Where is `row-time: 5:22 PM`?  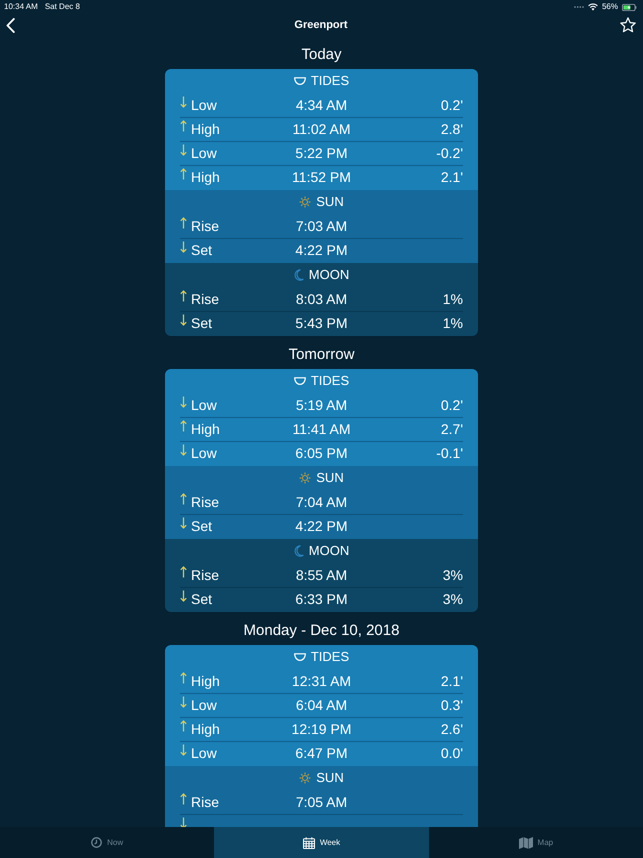
row-time: 5:22 PM is located at coordinates (321, 153).